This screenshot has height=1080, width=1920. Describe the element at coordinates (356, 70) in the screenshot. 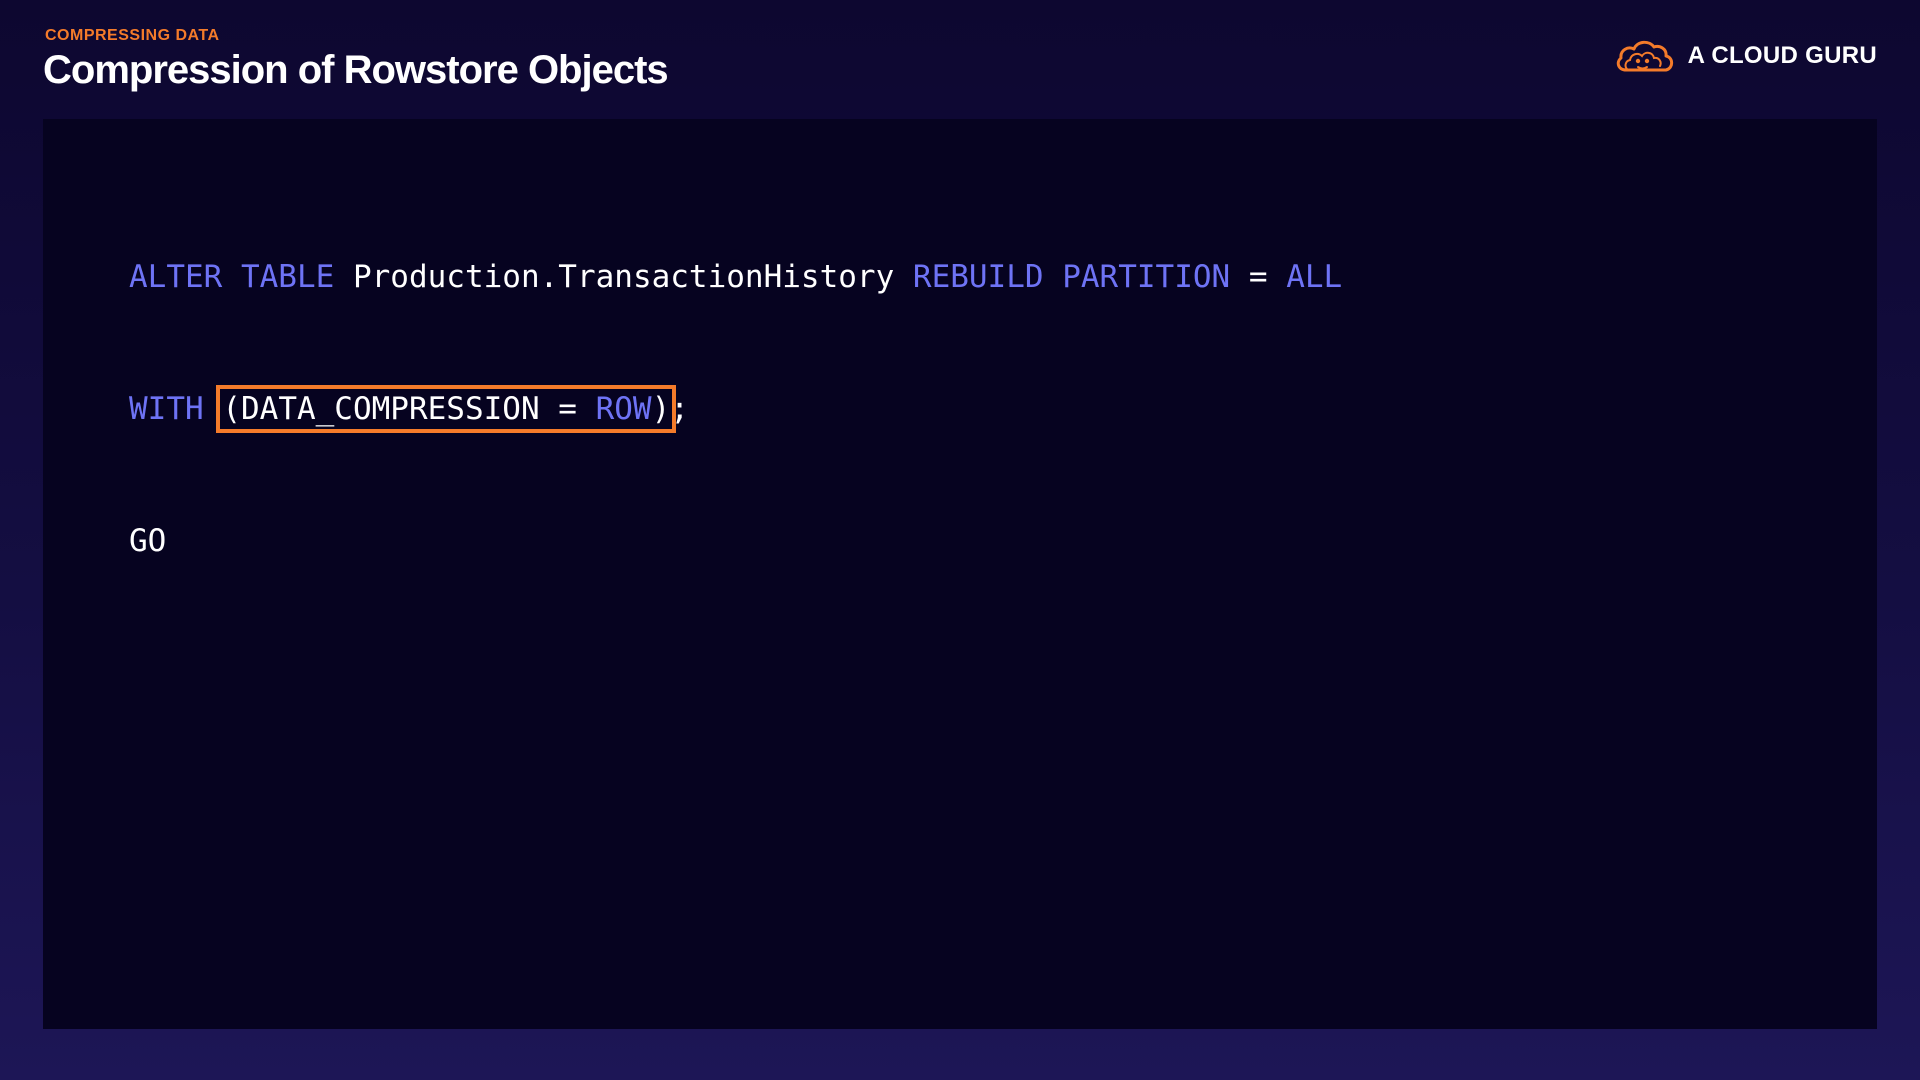

I see `page-title: Compression of Rowstore Objects` at that location.